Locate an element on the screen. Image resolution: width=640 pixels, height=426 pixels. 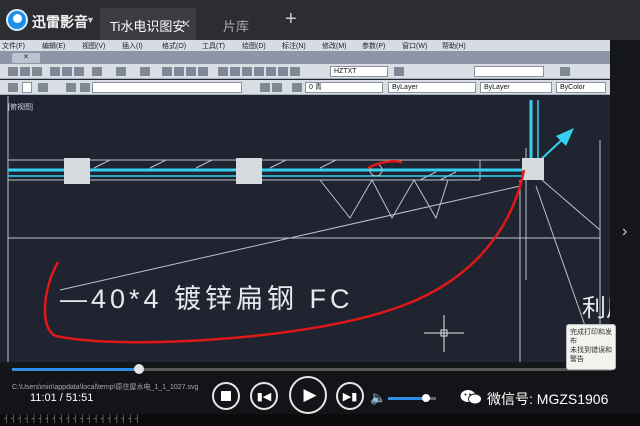
volume-fill is located at coordinates (407, 398).